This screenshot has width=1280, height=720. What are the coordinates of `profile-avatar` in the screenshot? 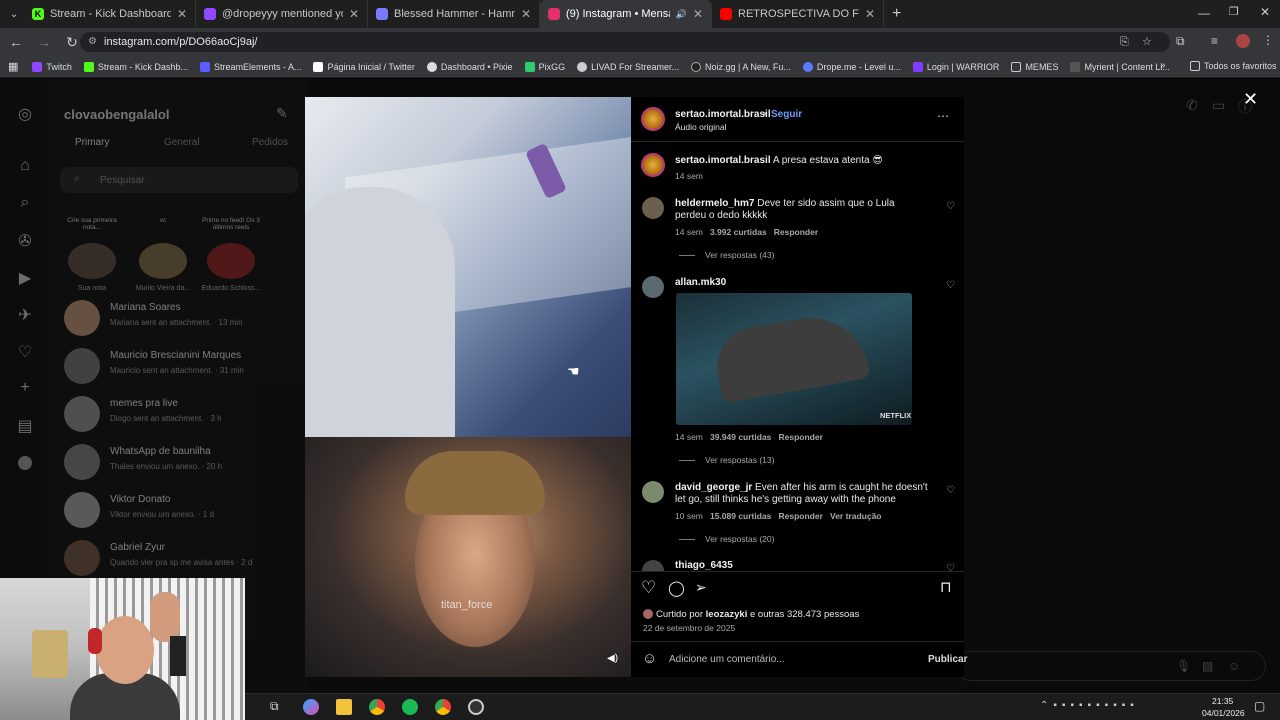 It's located at (1243, 41).